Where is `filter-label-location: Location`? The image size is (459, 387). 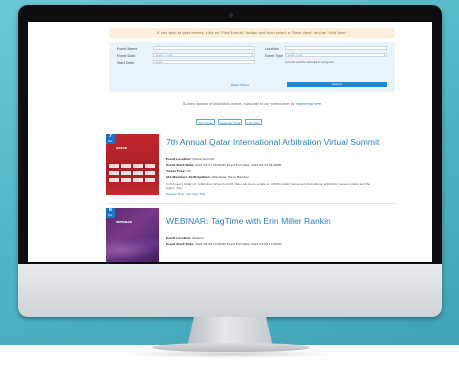 filter-label-location: Location is located at coordinates (272, 49).